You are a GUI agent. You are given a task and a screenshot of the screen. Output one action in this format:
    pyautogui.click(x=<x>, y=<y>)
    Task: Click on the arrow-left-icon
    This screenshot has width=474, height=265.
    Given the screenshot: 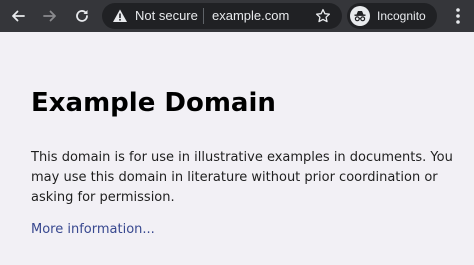 What is the action you would take?
    pyautogui.click(x=18, y=16)
    